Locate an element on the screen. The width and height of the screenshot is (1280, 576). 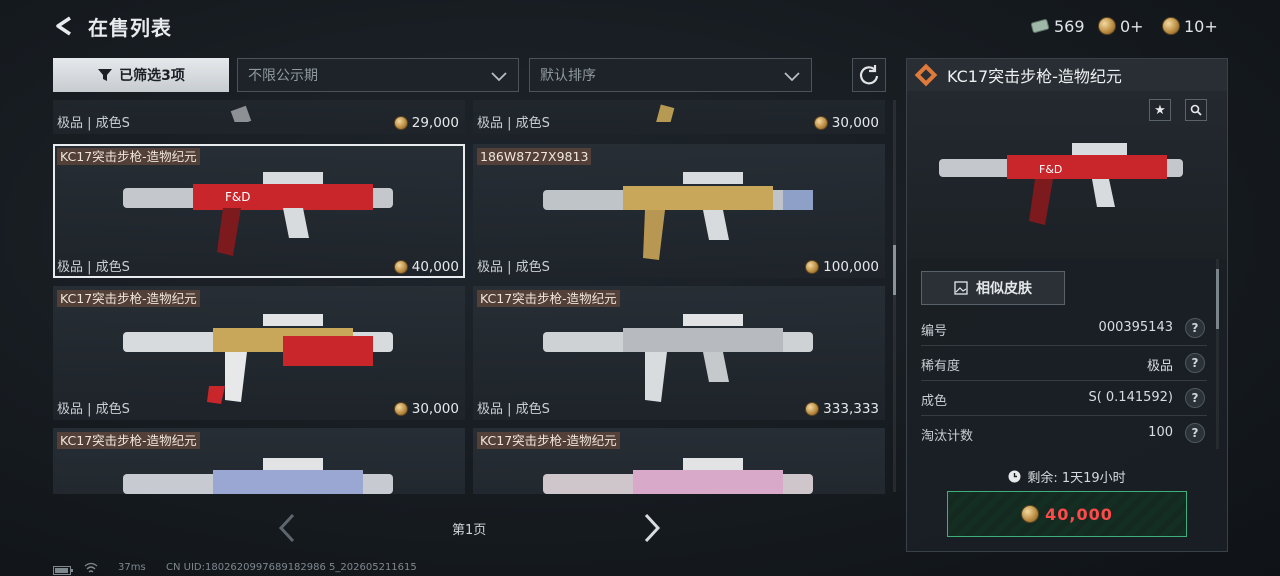
refresh-button is located at coordinates (869, 75).